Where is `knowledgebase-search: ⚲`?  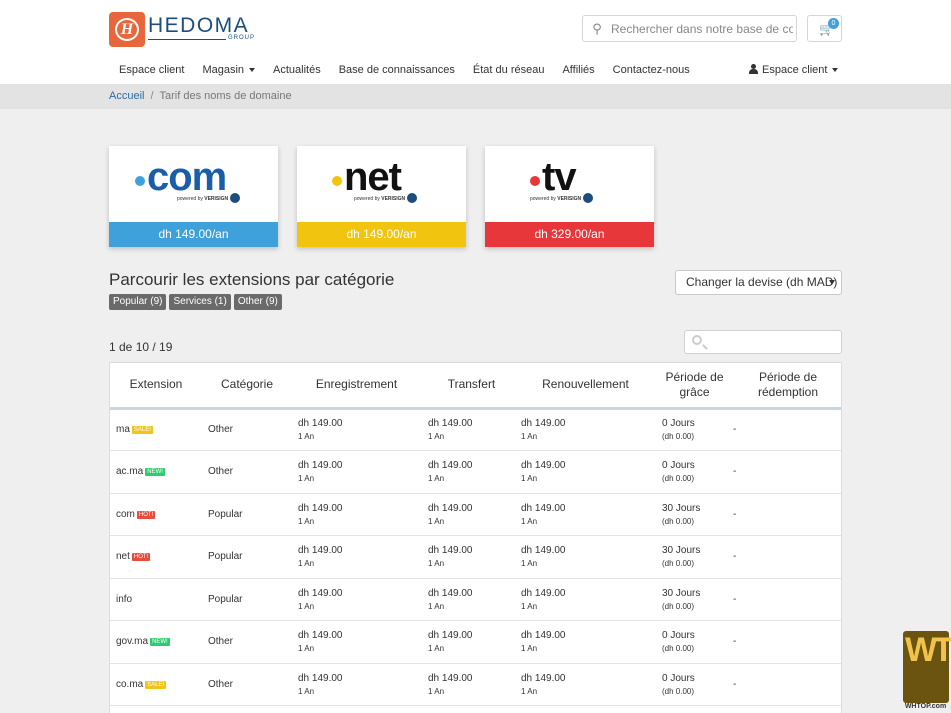
knowledgebase-search: ⚲ is located at coordinates (689, 28).